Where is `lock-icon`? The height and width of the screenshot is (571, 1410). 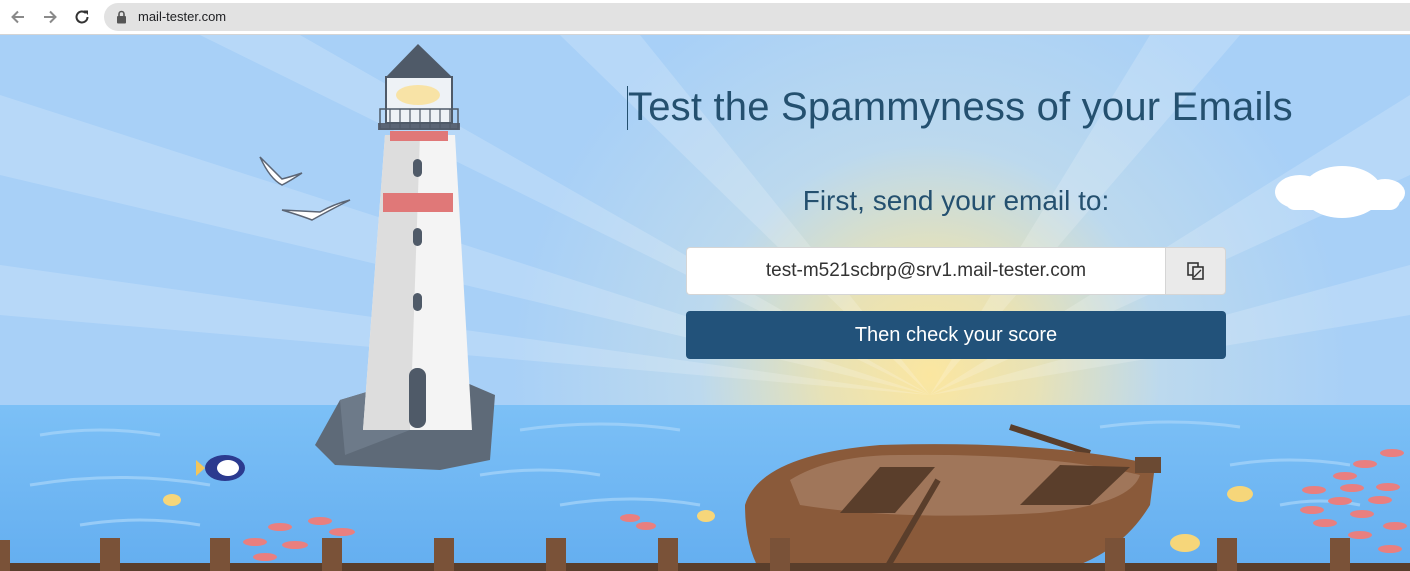 lock-icon is located at coordinates (121, 17).